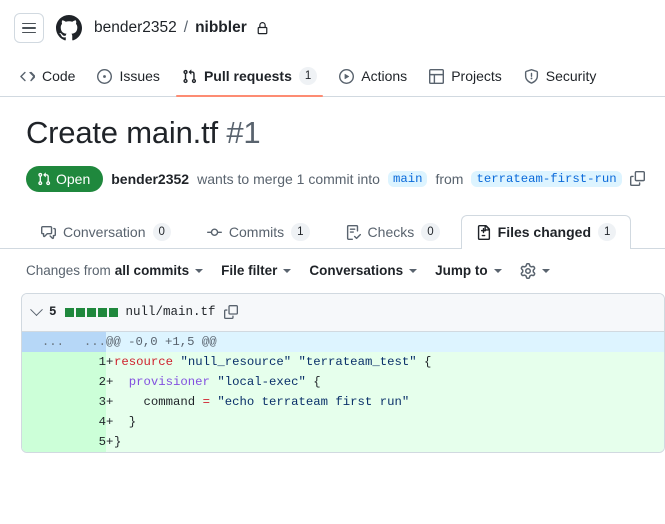 This screenshot has height=524, width=665. What do you see at coordinates (476, 76) in the screenshot?
I see `reponav-label-projects: Projects` at bounding box center [476, 76].